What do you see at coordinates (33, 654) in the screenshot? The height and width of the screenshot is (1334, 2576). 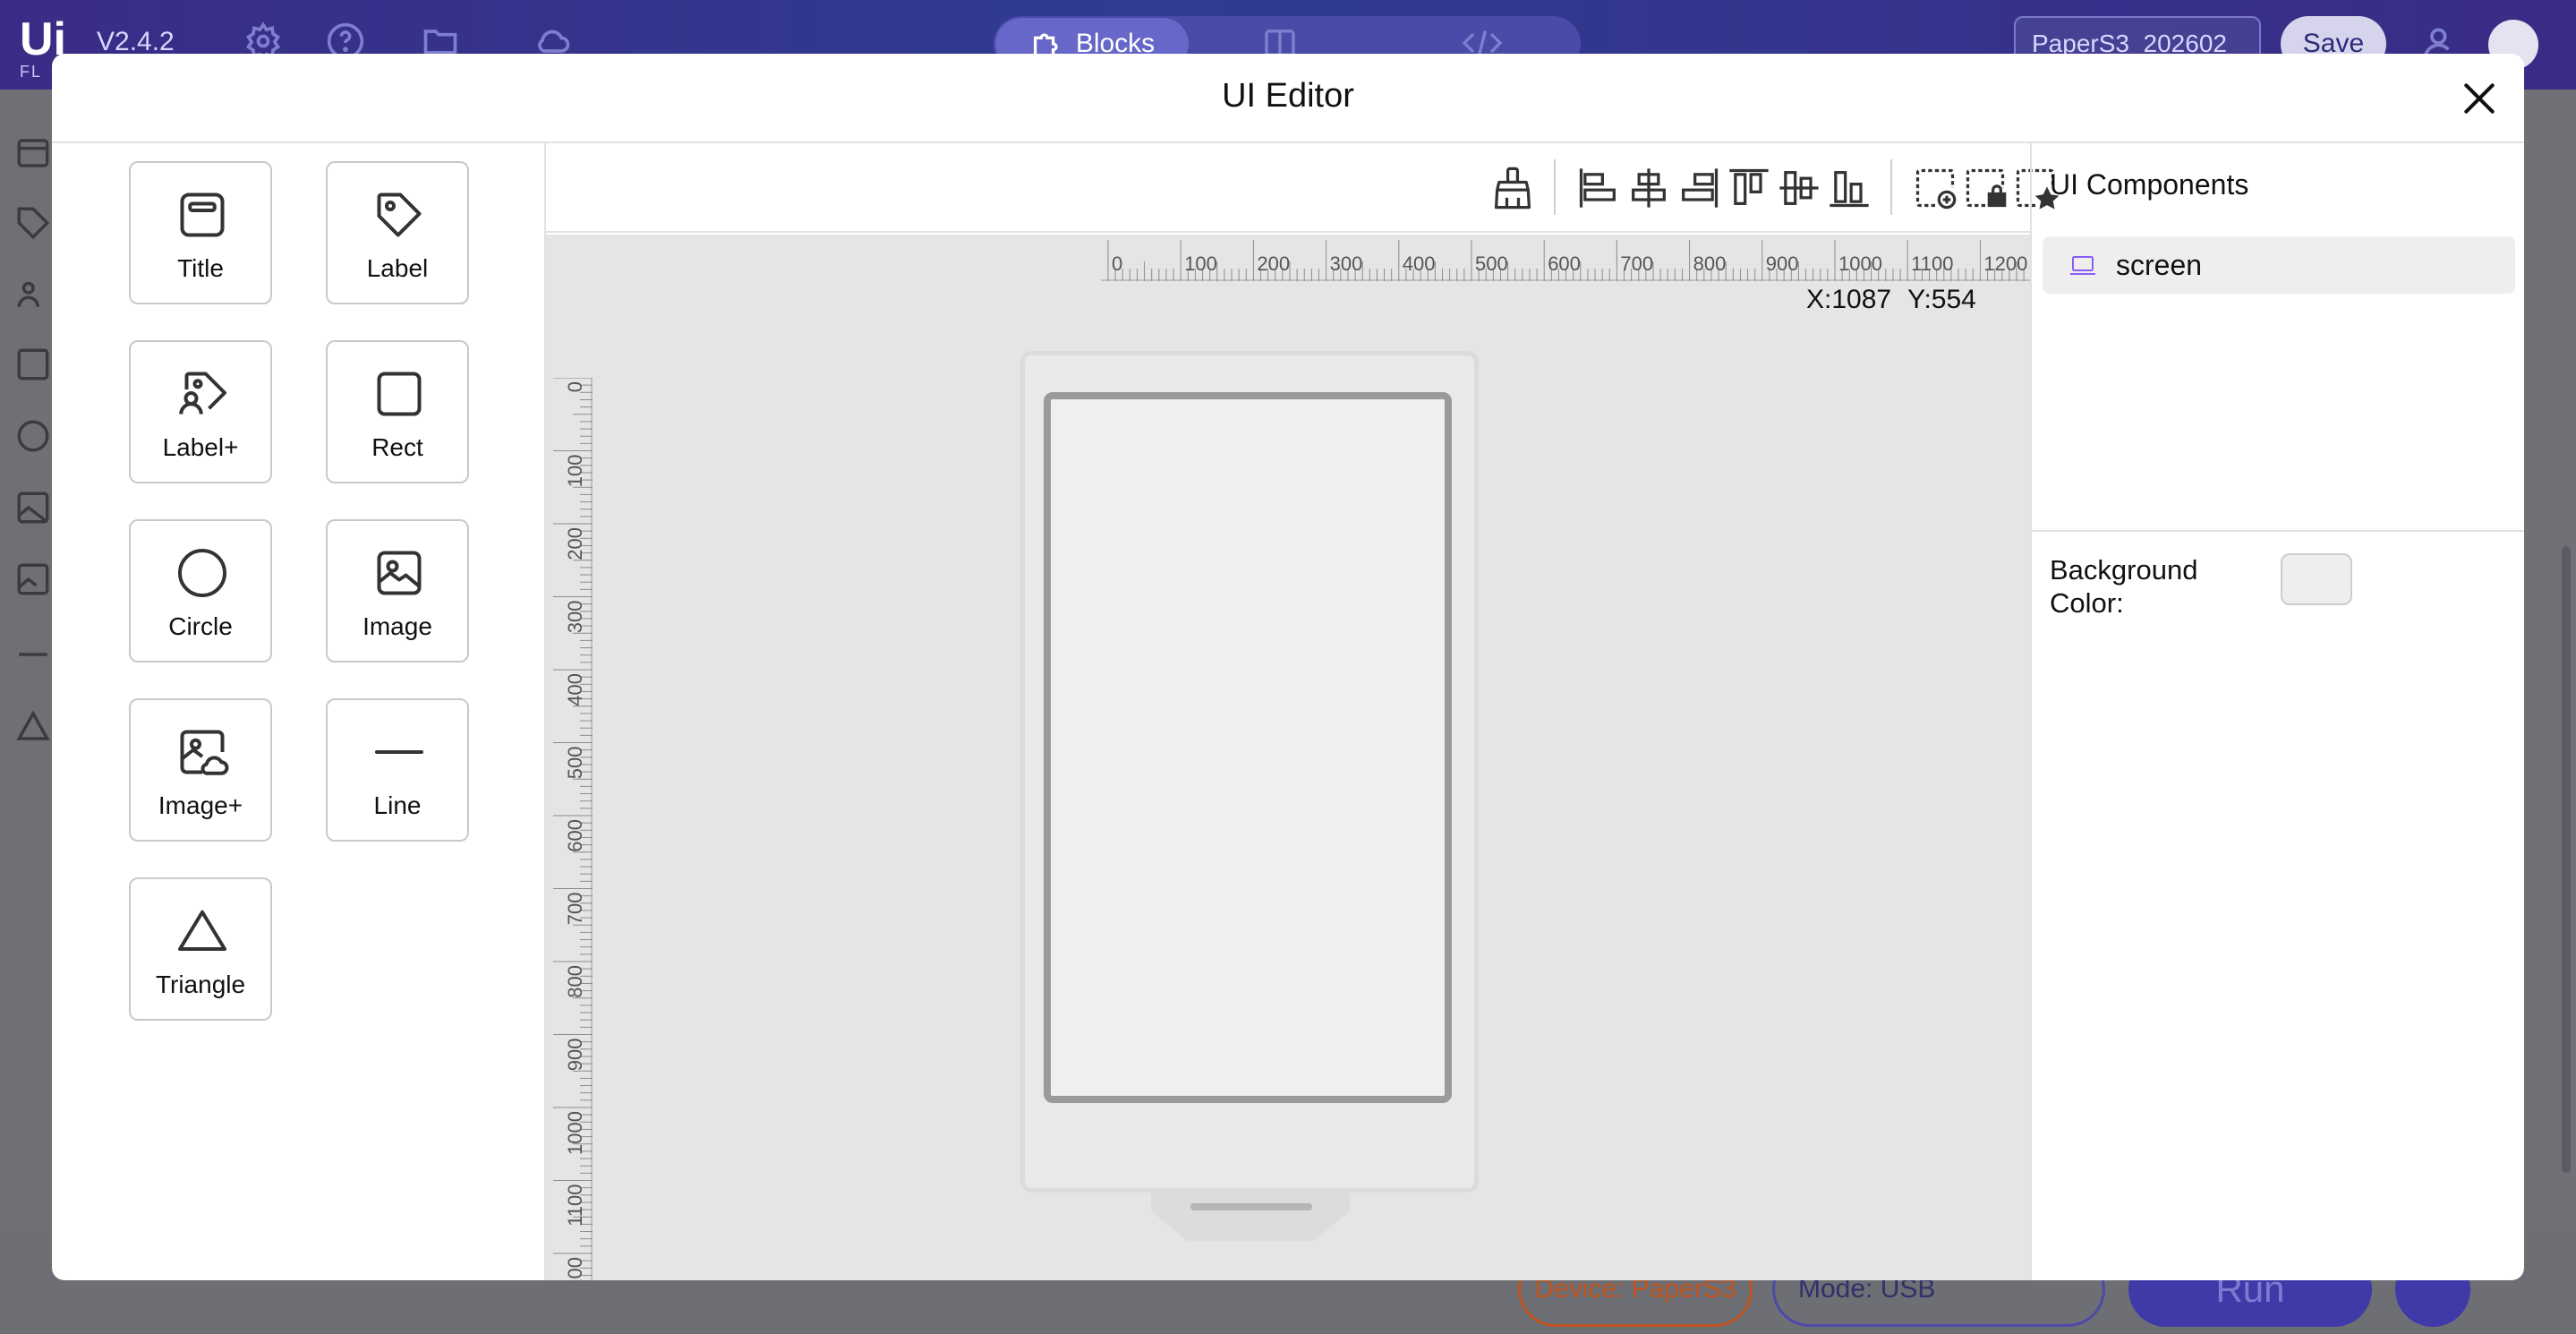 I see `sidebar-line-icon` at bounding box center [33, 654].